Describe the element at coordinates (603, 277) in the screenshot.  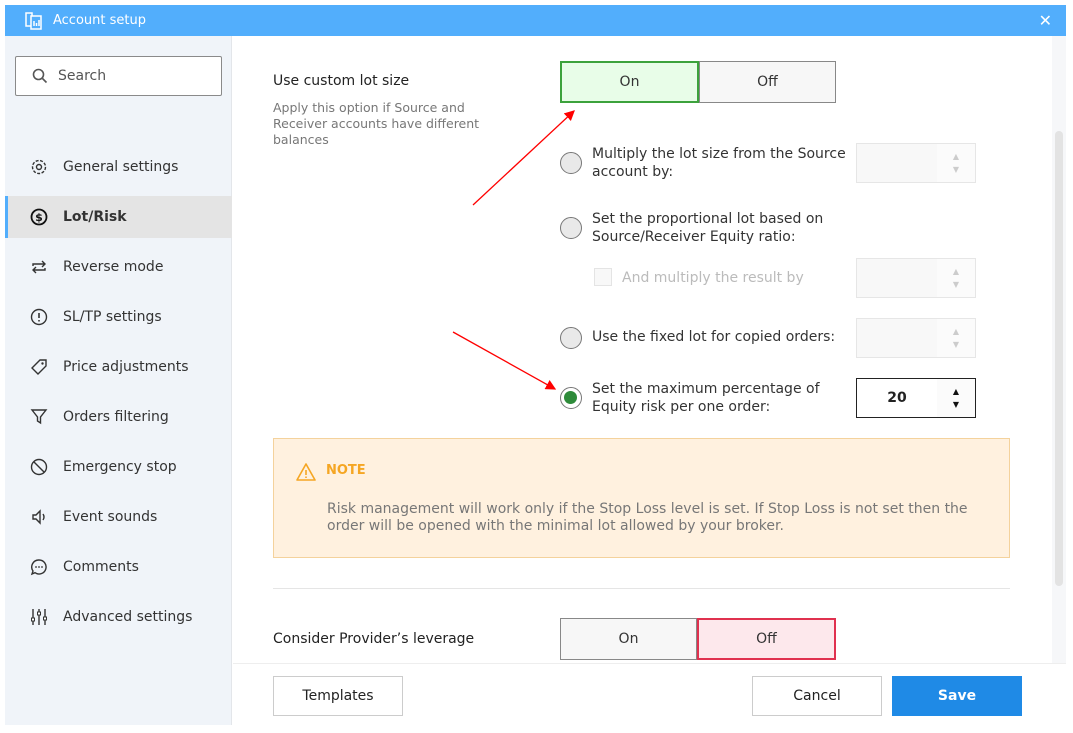
I see `multiply-result-checkbox` at that location.